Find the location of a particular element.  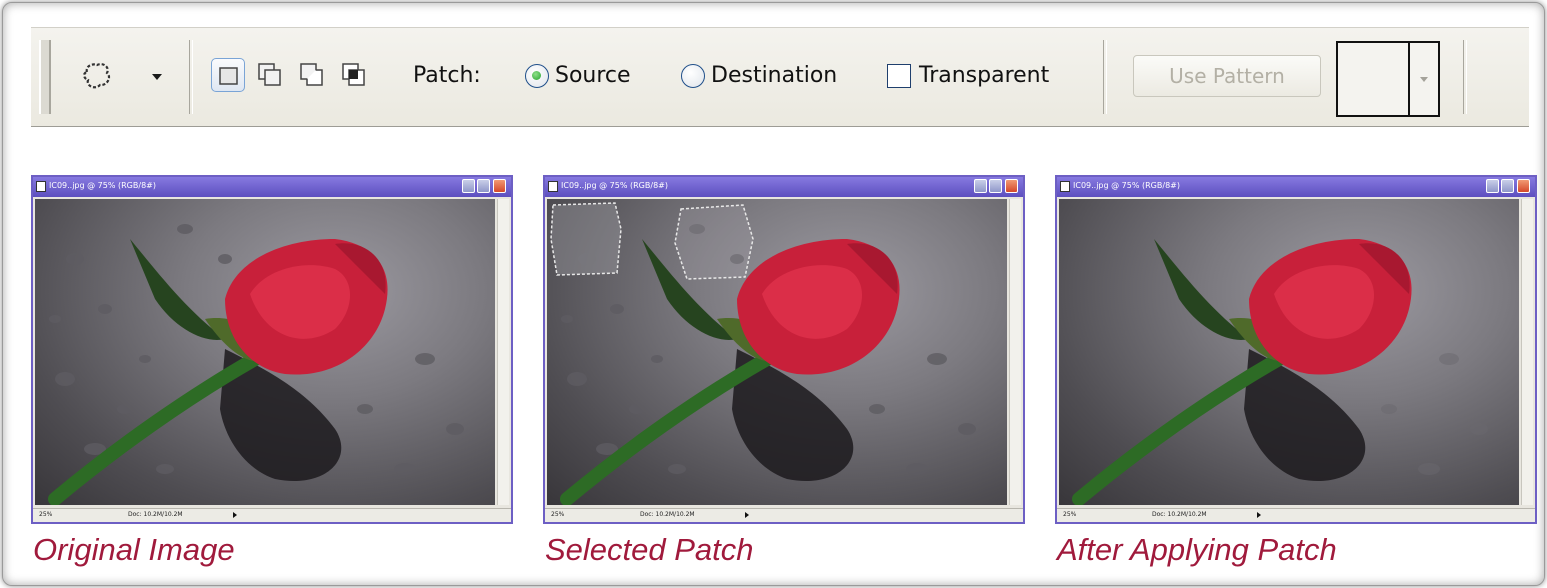

intersect-selection-button is located at coordinates (354, 75).